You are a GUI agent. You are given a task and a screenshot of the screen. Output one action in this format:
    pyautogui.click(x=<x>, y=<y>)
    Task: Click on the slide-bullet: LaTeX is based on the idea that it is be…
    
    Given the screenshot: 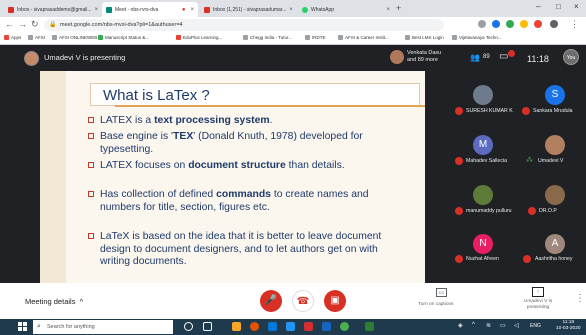 What is the action you would take?
    pyautogui.click(x=244, y=250)
    